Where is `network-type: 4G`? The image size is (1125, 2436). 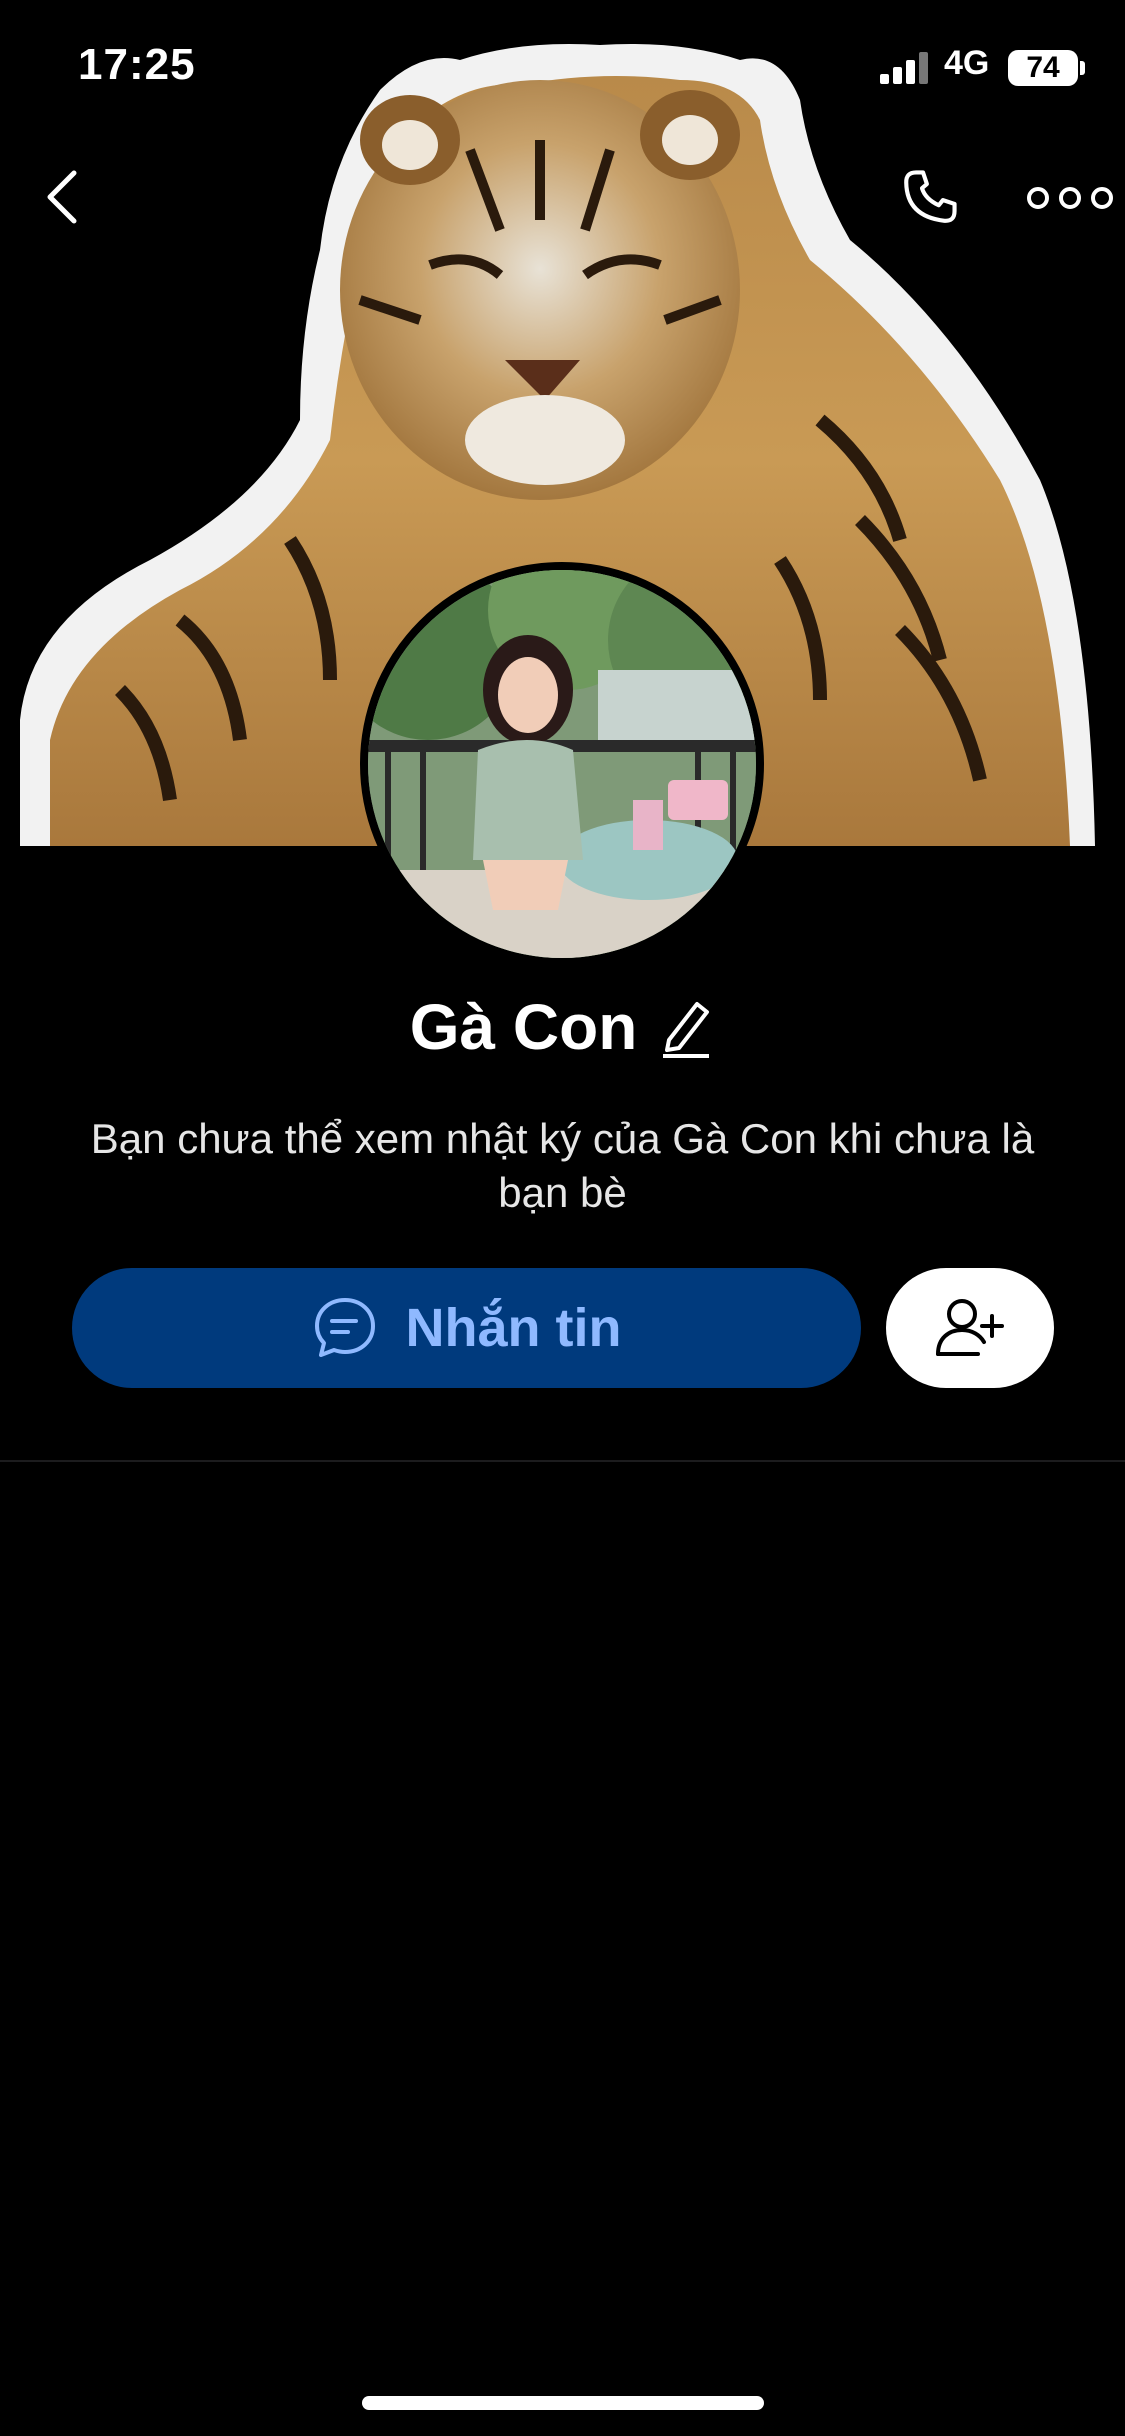 network-type: 4G is located at coordinates (967, 63).